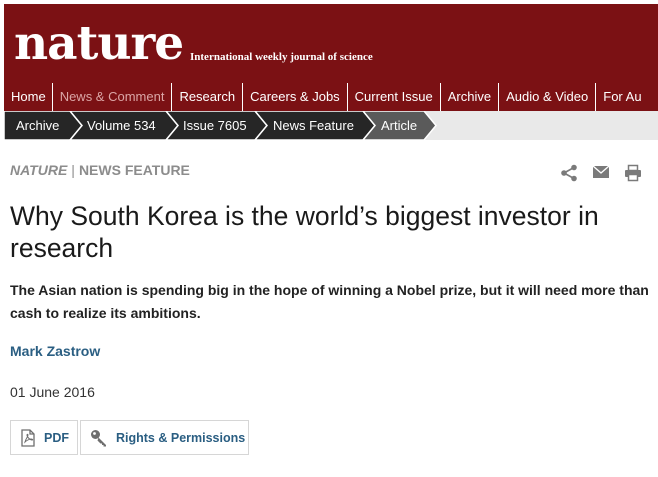 The height and width of the screenshot is (477, 658). What do you see at coordinates (601, 172) in the screenshot?
I see `mail-icon` at bounding box center [601, 172].